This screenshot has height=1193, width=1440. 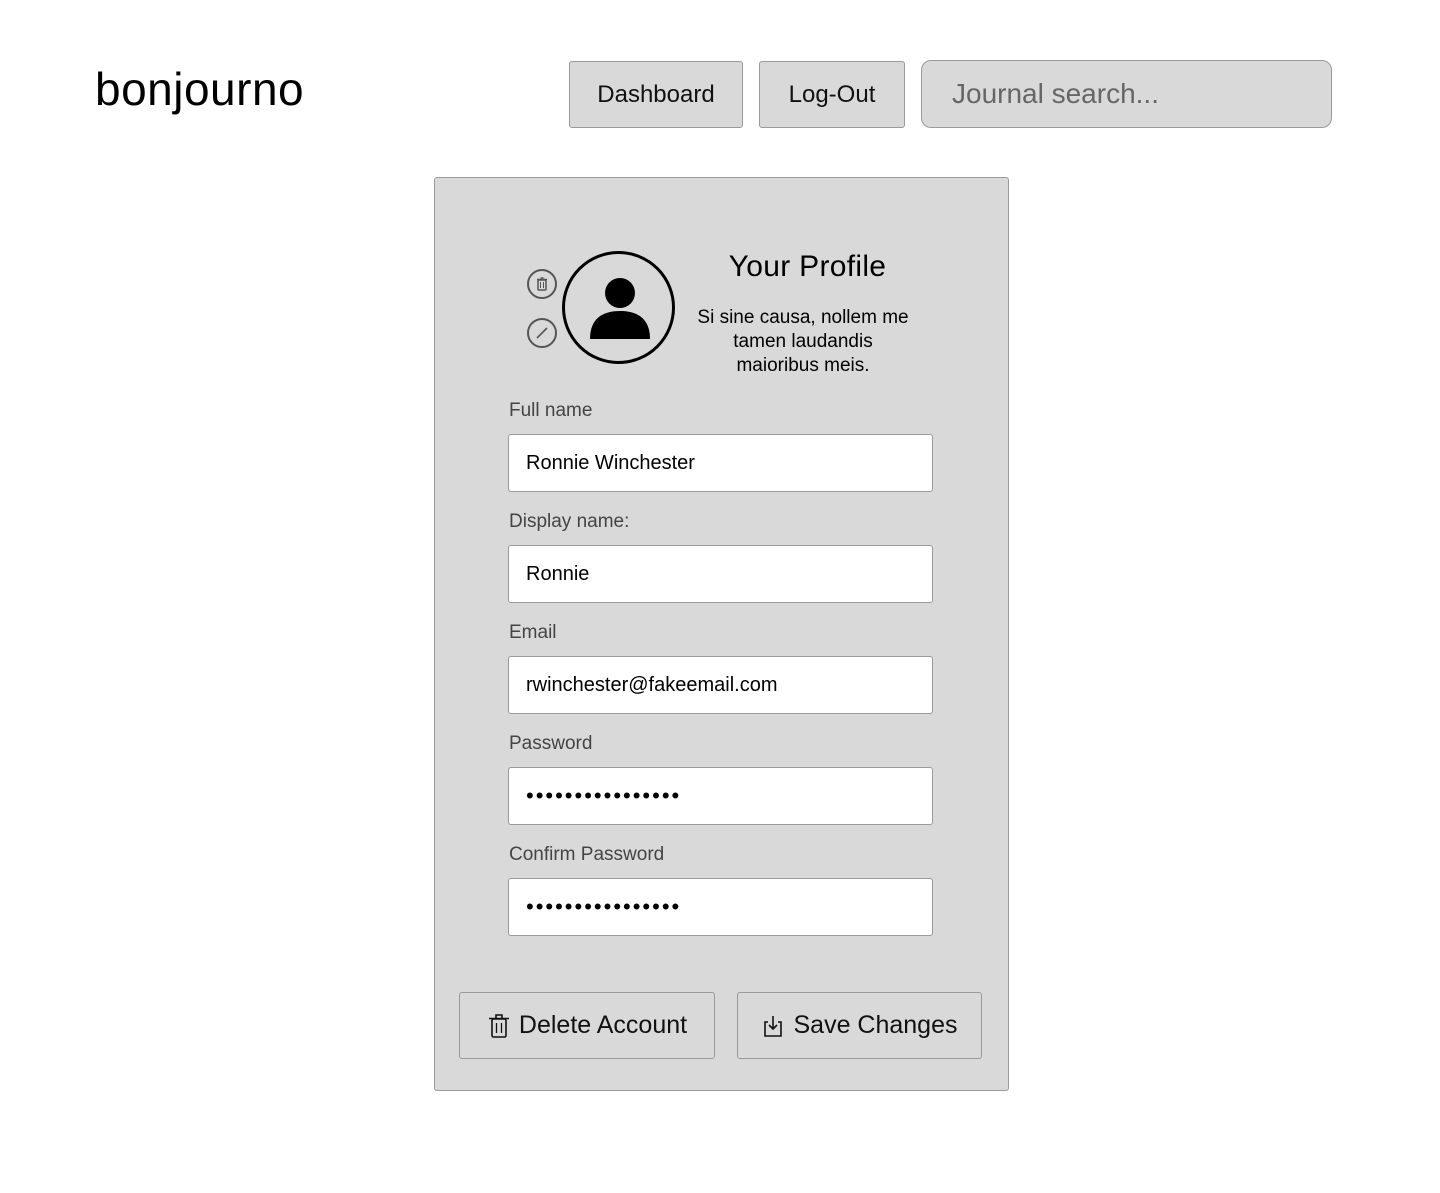 What do you see at coordinates (551, 743) in the screenshot?
I see `password-label: Password` at bounding box center [551, 743].